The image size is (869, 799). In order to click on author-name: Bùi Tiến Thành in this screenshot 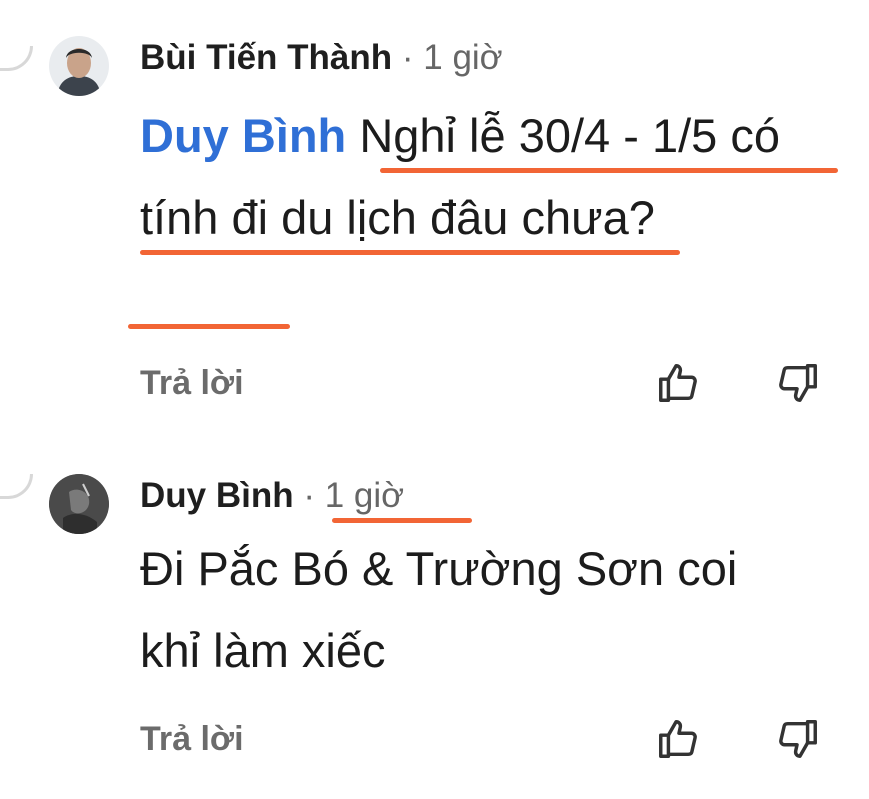, I will do `click(266, 57)`.